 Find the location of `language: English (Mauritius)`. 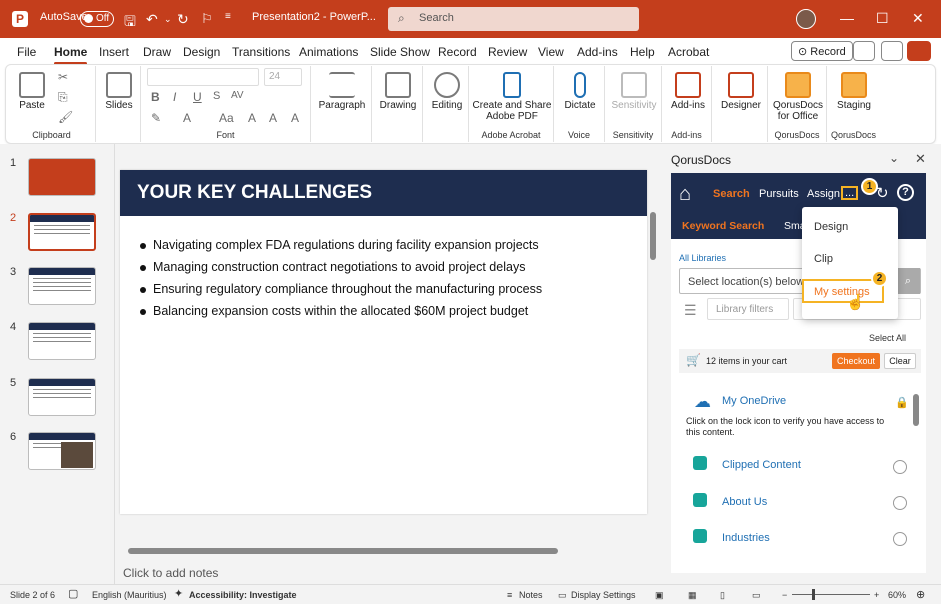

language: English (Mauritius) is located at coordinates (129, 595).